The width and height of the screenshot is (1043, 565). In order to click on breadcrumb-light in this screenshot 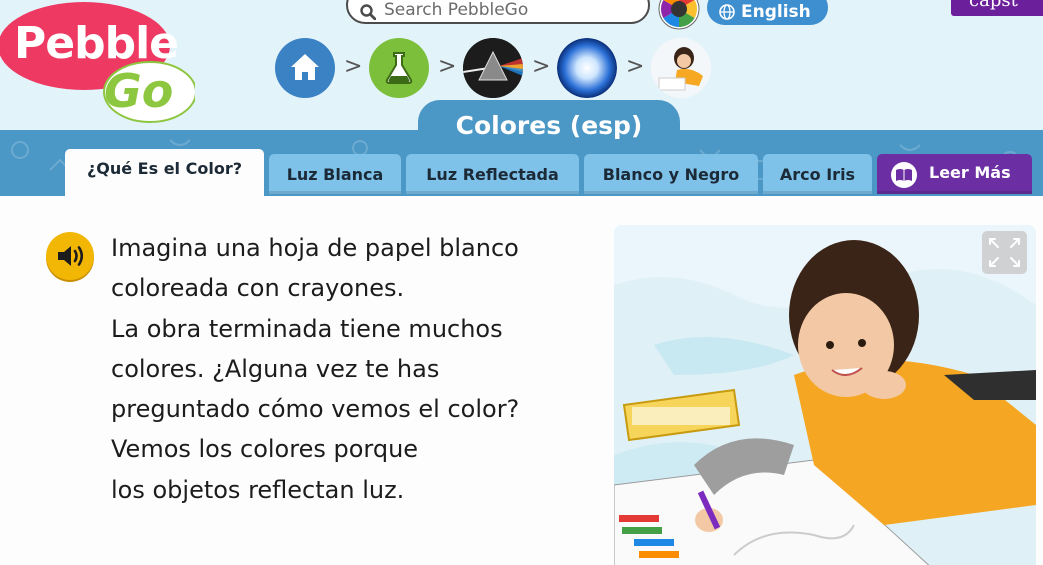, I will do `click(493, 68)`.